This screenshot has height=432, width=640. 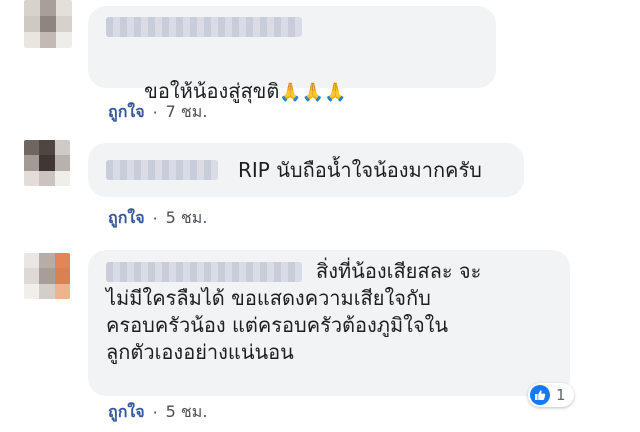 I want to click on comment-text: ขอให้น้องสู่สุขติ, so click(x=212, y=90).